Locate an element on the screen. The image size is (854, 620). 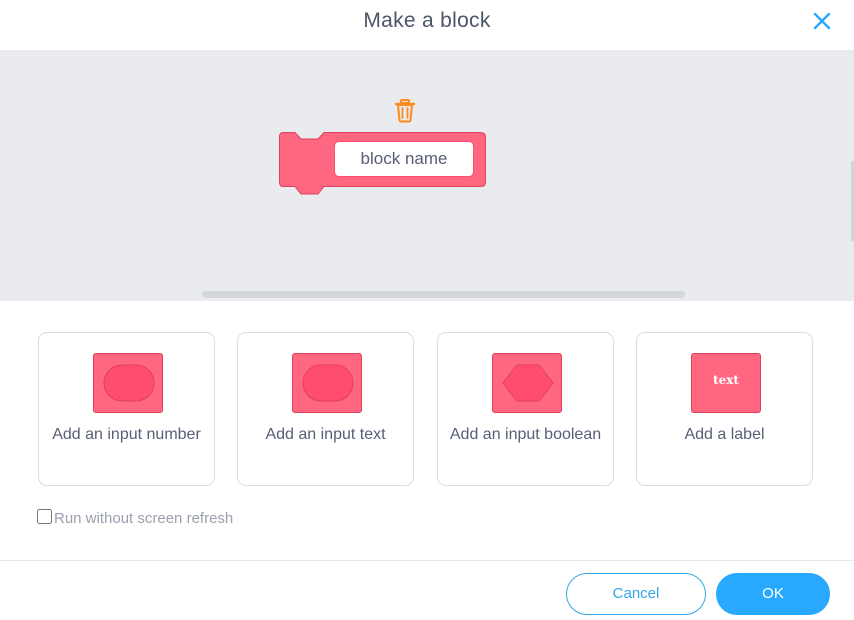
add-input-boolean-button: Add an input boolean is located at coordinates (525, 409).